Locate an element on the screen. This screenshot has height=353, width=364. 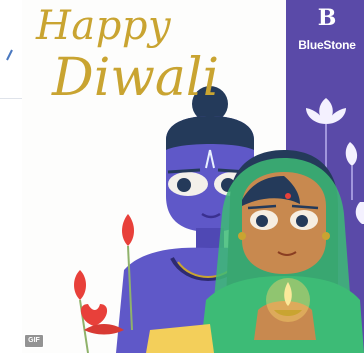
brand-logo: B BlueStone is located at coordinates (327, 29).